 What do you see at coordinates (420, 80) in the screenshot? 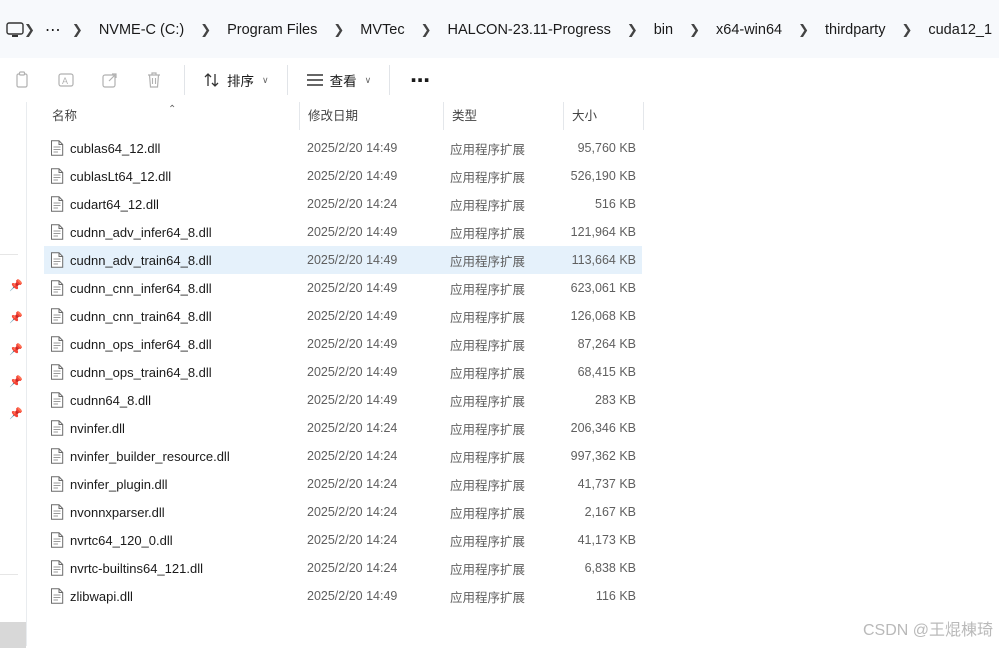
I see `more-options-button: ⋯` at bounding box center [420, 80].